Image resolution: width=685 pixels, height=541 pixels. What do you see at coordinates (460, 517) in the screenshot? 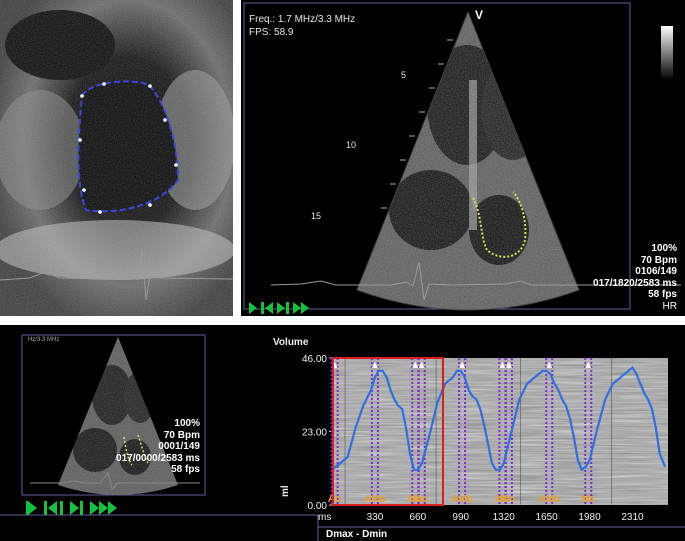
I see `x-tick-label: 990` at bounding box center [460, 517].